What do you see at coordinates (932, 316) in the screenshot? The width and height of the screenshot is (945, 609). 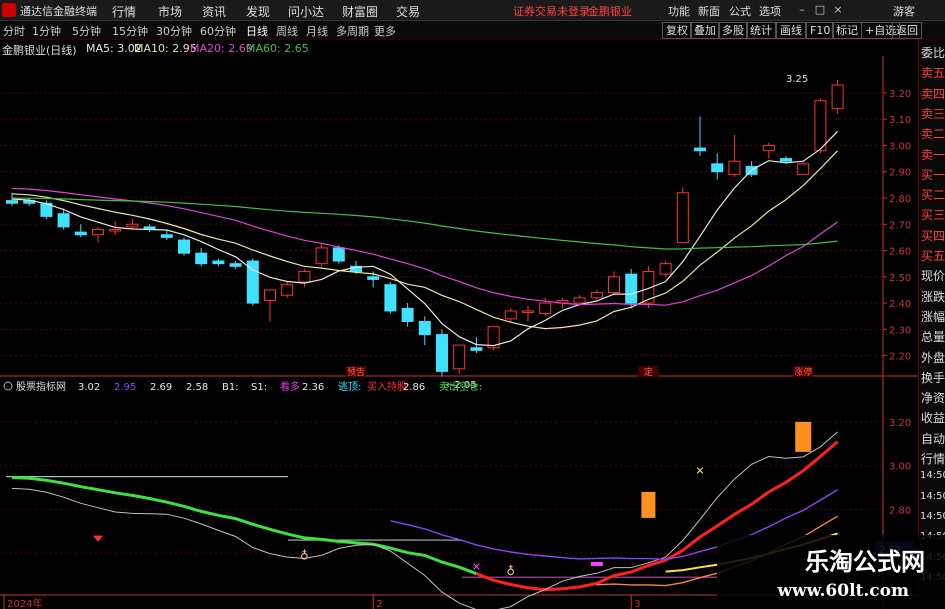 I see `sidebar-item: 涨幅` at bounding box center [932, 316].